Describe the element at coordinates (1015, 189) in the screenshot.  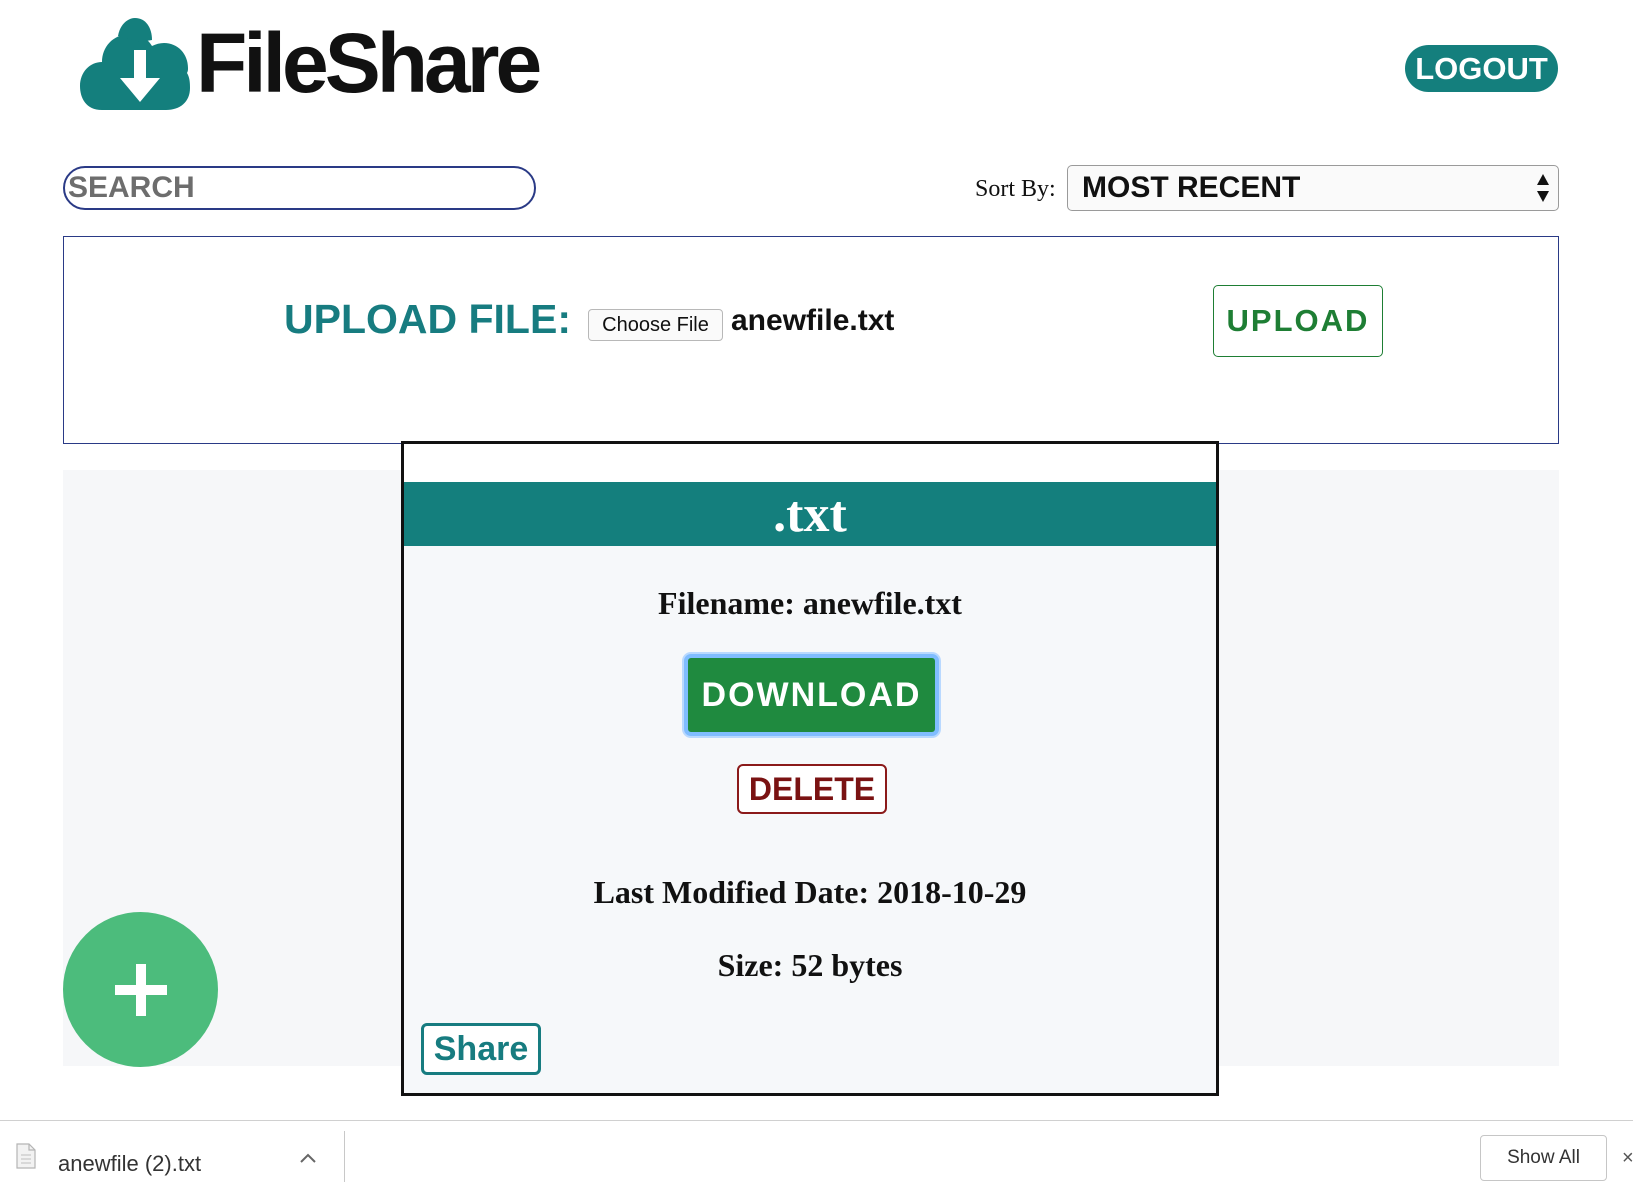
I see `sort-label: Sort By:` at that location.